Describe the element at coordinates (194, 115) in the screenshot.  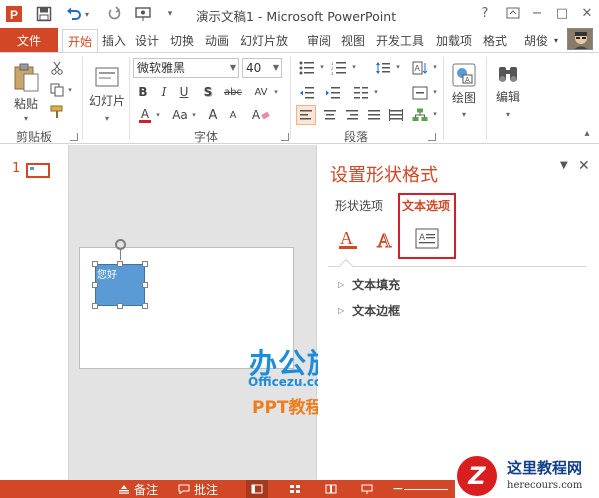
I see `change-case-dropdown-icon: ▾` at that location.